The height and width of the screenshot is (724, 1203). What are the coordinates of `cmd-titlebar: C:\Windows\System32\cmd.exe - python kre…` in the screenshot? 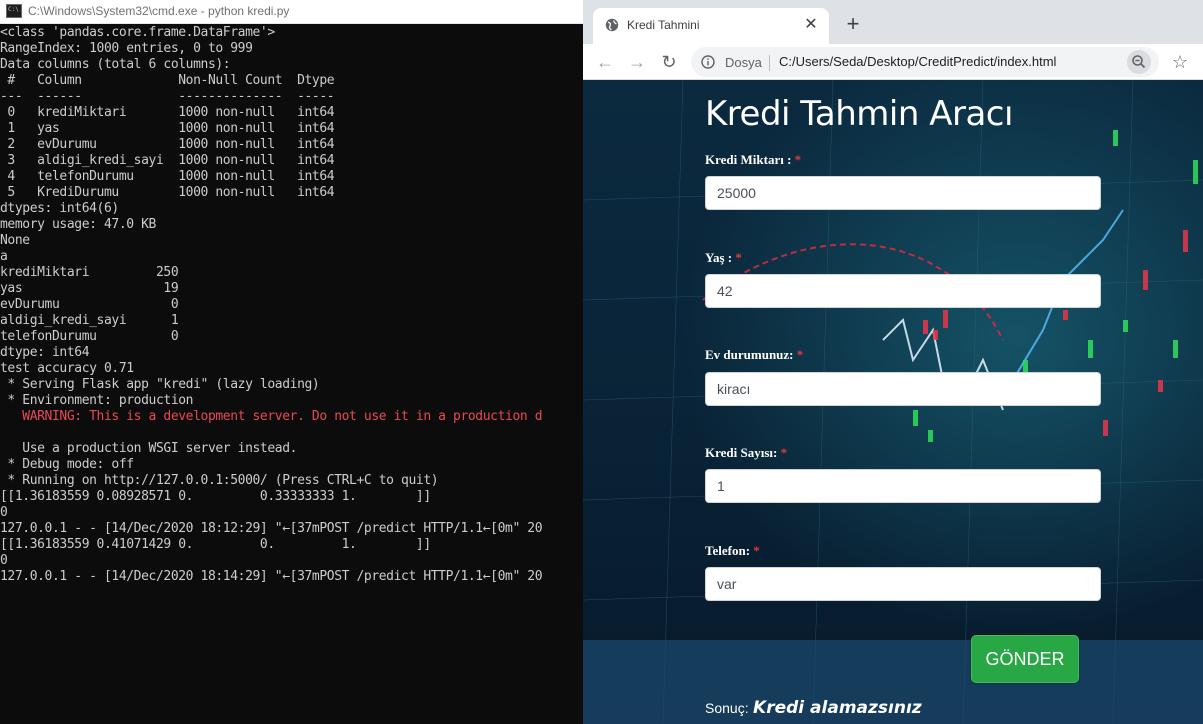 It's located at (291, 12).